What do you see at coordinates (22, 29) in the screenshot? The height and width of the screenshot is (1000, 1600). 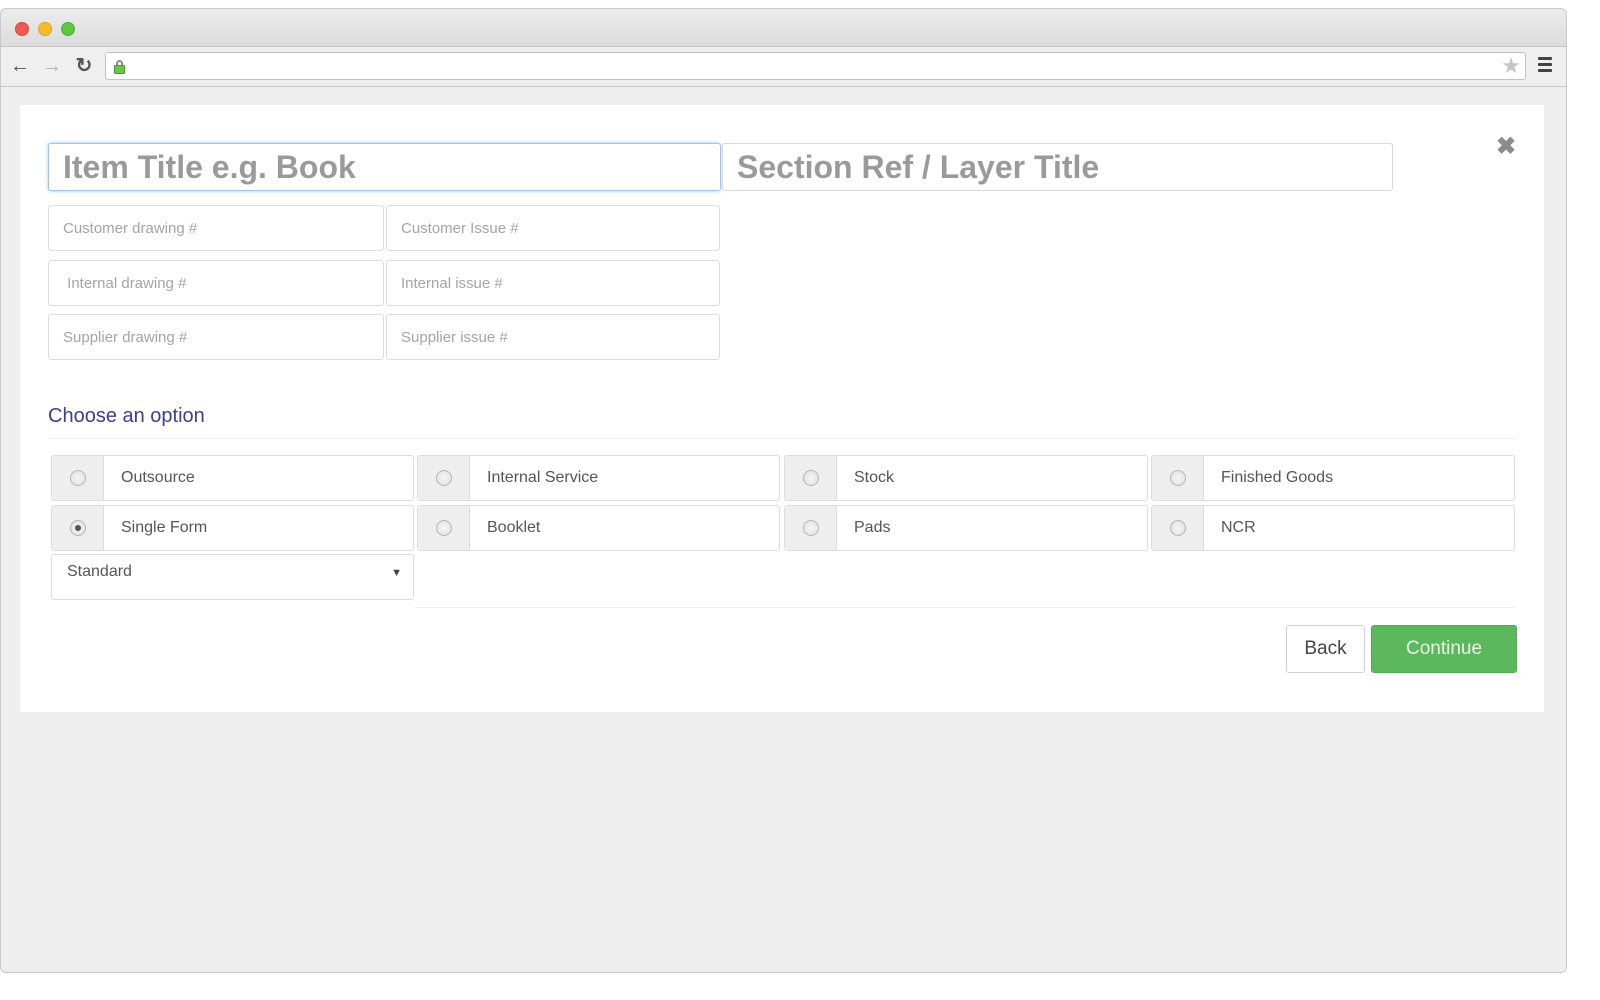 I see `close-window-button` at bounding box center [22, 29].